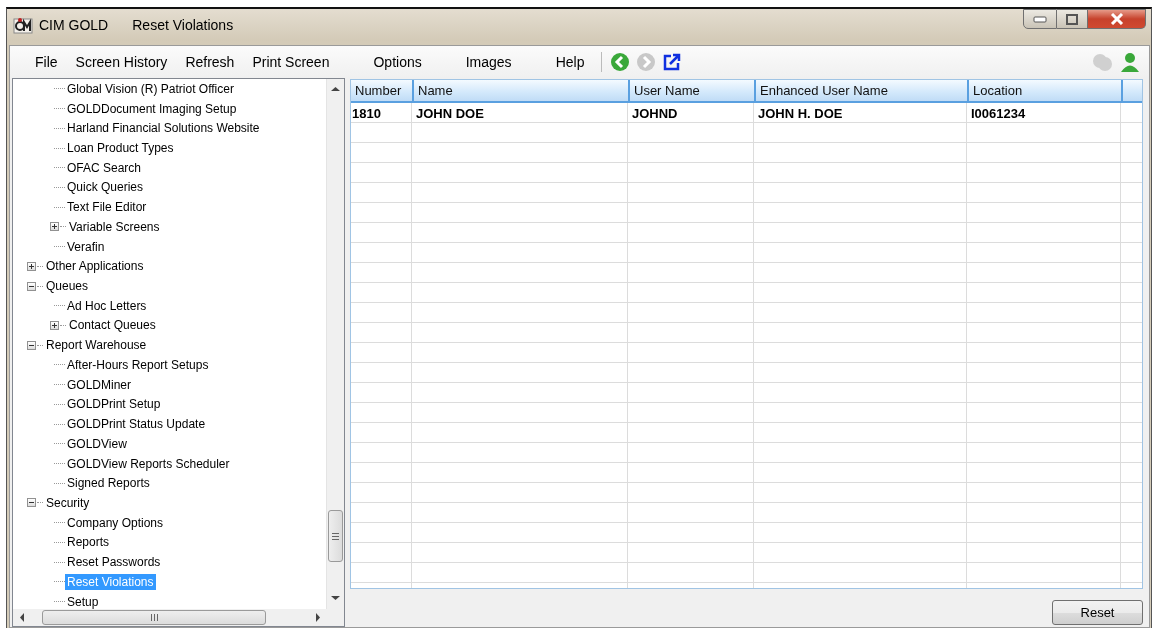 The height and width of the screenshot is (628, 1154). I want to click on table-cell: JOHND, so click(691, 113).